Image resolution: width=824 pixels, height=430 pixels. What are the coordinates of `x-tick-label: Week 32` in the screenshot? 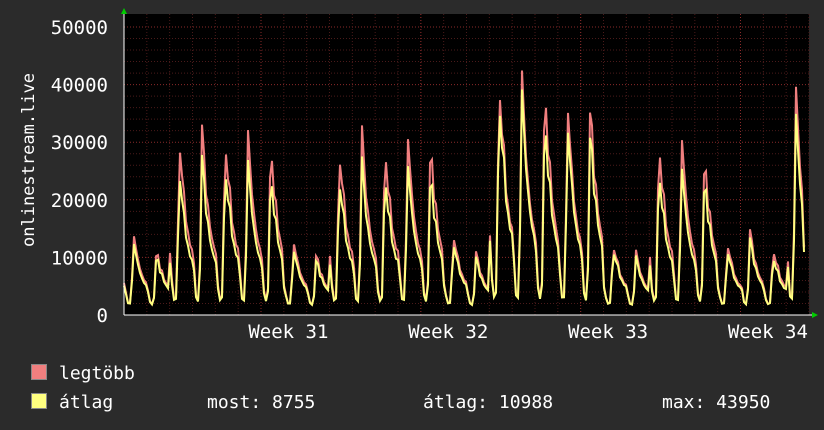 It's located at (448, 332).